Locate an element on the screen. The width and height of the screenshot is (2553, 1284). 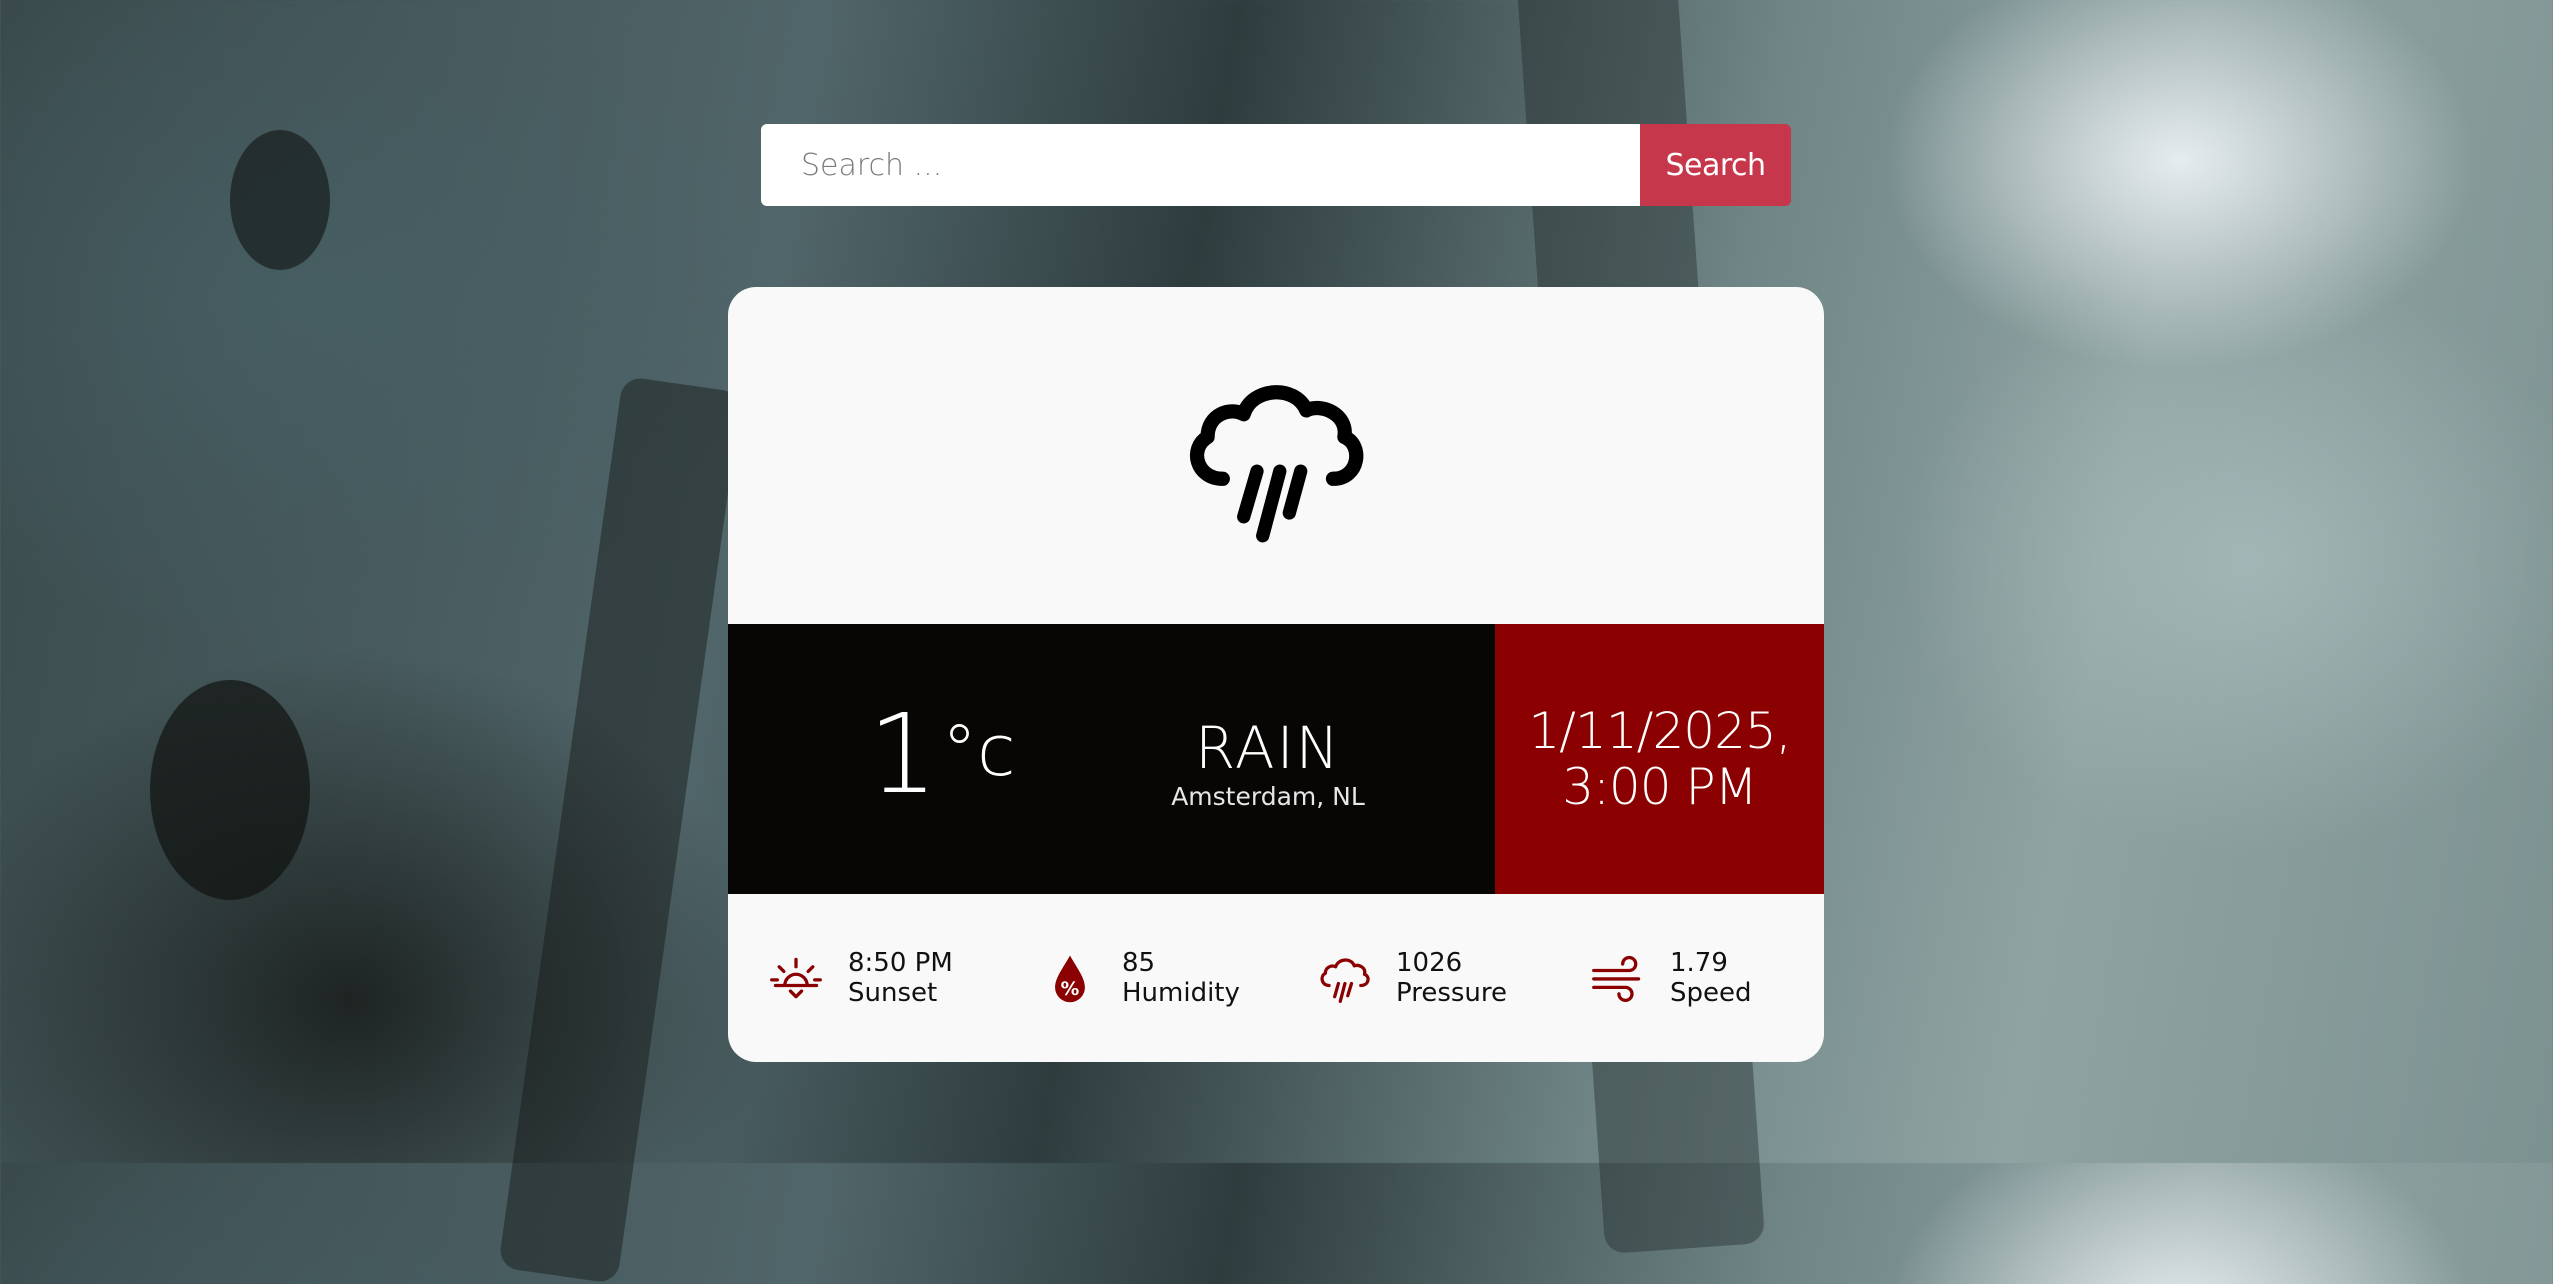
cloud-rain-icon is located at coordinates (1277, 463).